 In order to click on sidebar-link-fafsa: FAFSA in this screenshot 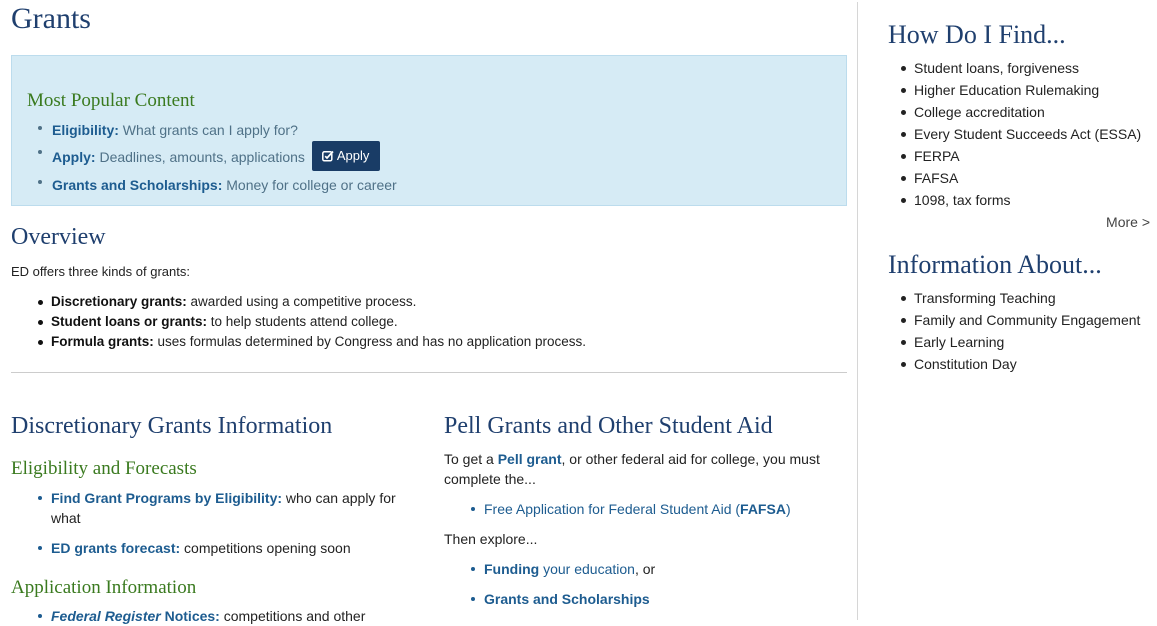, I will do `click(1027, 178)`.